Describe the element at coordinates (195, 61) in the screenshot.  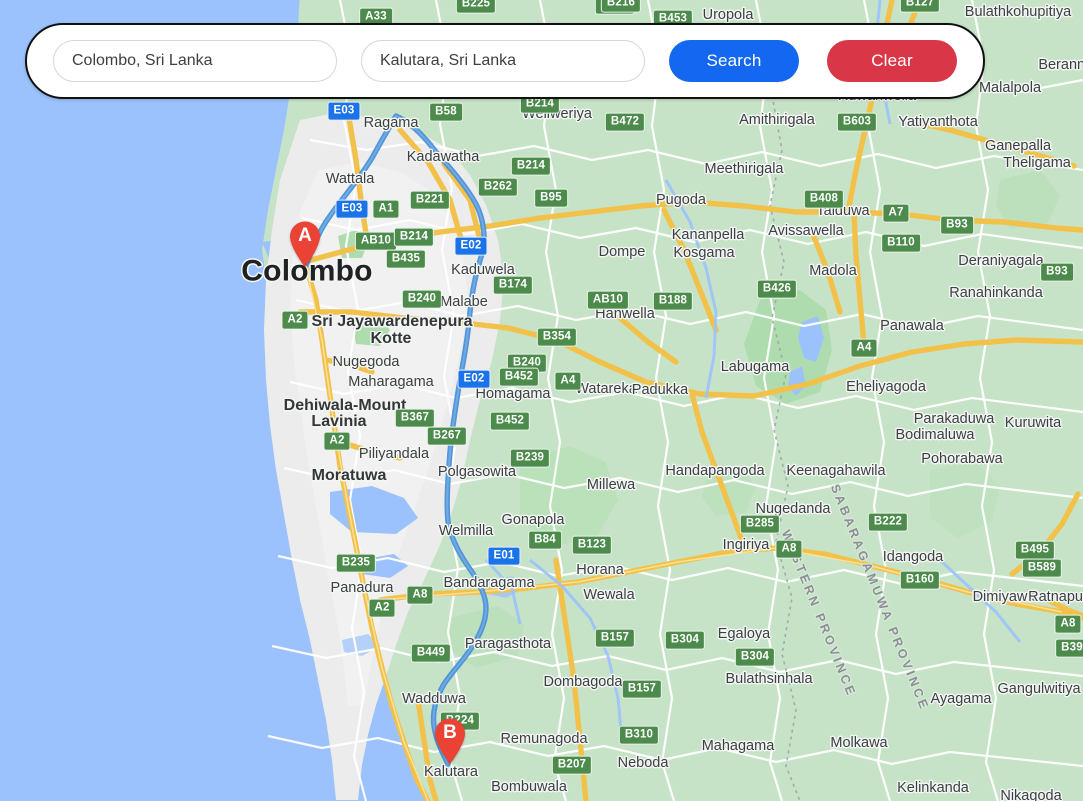
I see `origin-input` at that location.